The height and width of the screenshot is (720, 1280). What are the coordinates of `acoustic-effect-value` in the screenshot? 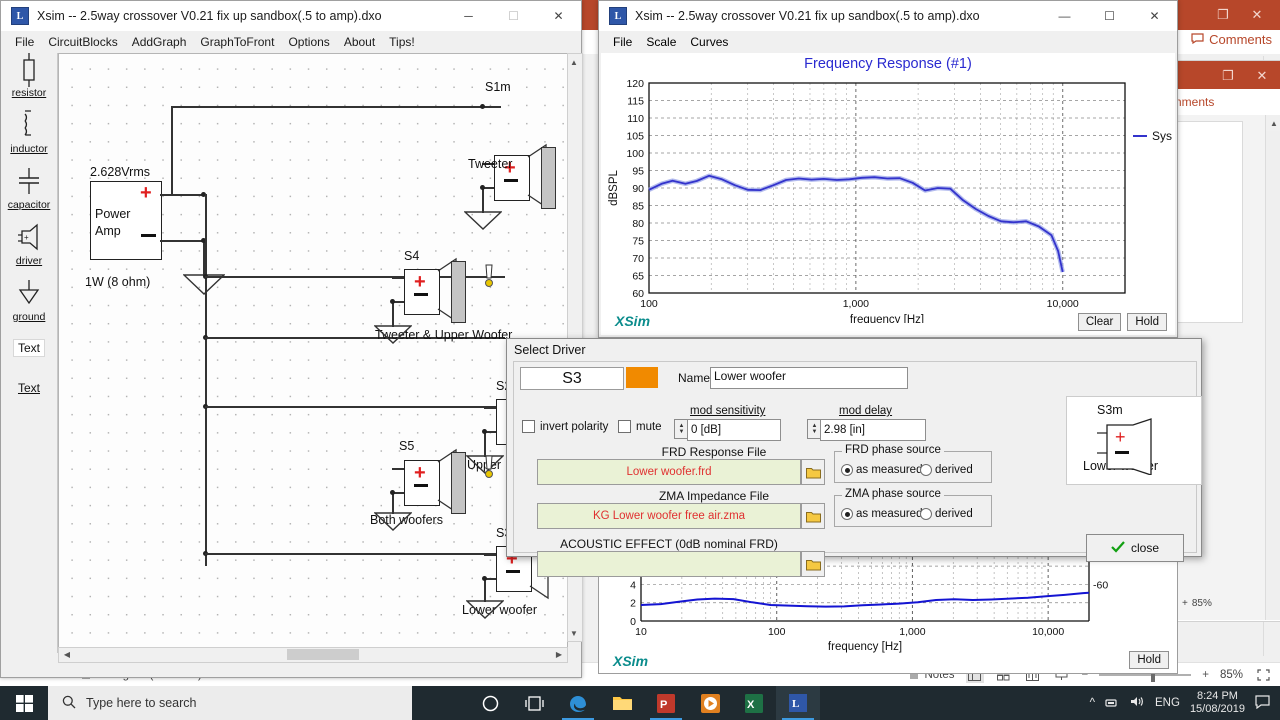 It's located at (669, 564).